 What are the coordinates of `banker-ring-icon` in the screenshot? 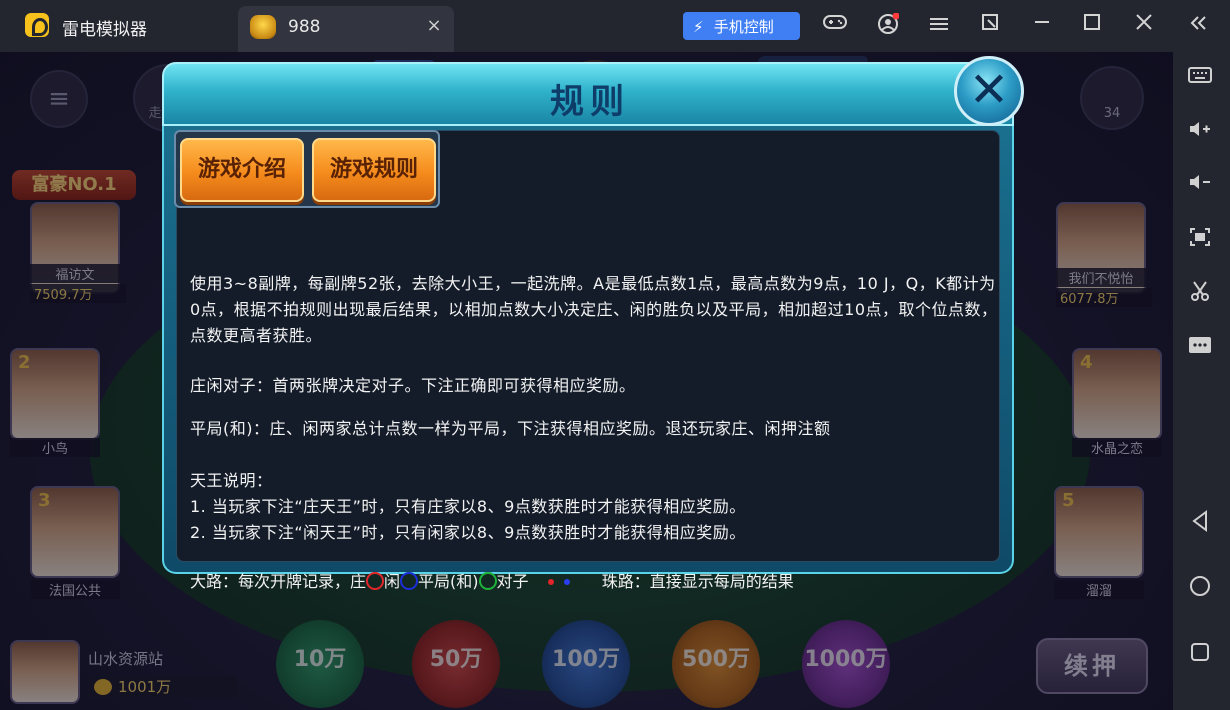 It's located at (375, 581).